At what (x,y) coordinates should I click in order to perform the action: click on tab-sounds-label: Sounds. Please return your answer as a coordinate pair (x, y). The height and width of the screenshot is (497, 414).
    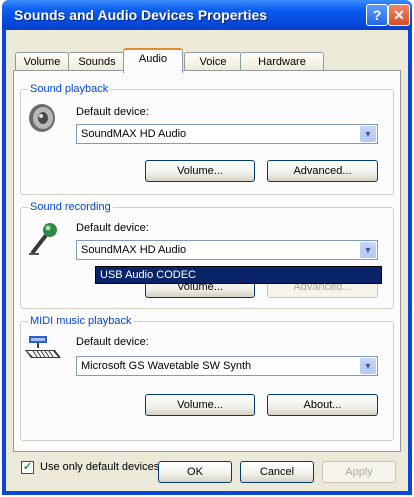
    Looking at the image, I should click on (97, 62).